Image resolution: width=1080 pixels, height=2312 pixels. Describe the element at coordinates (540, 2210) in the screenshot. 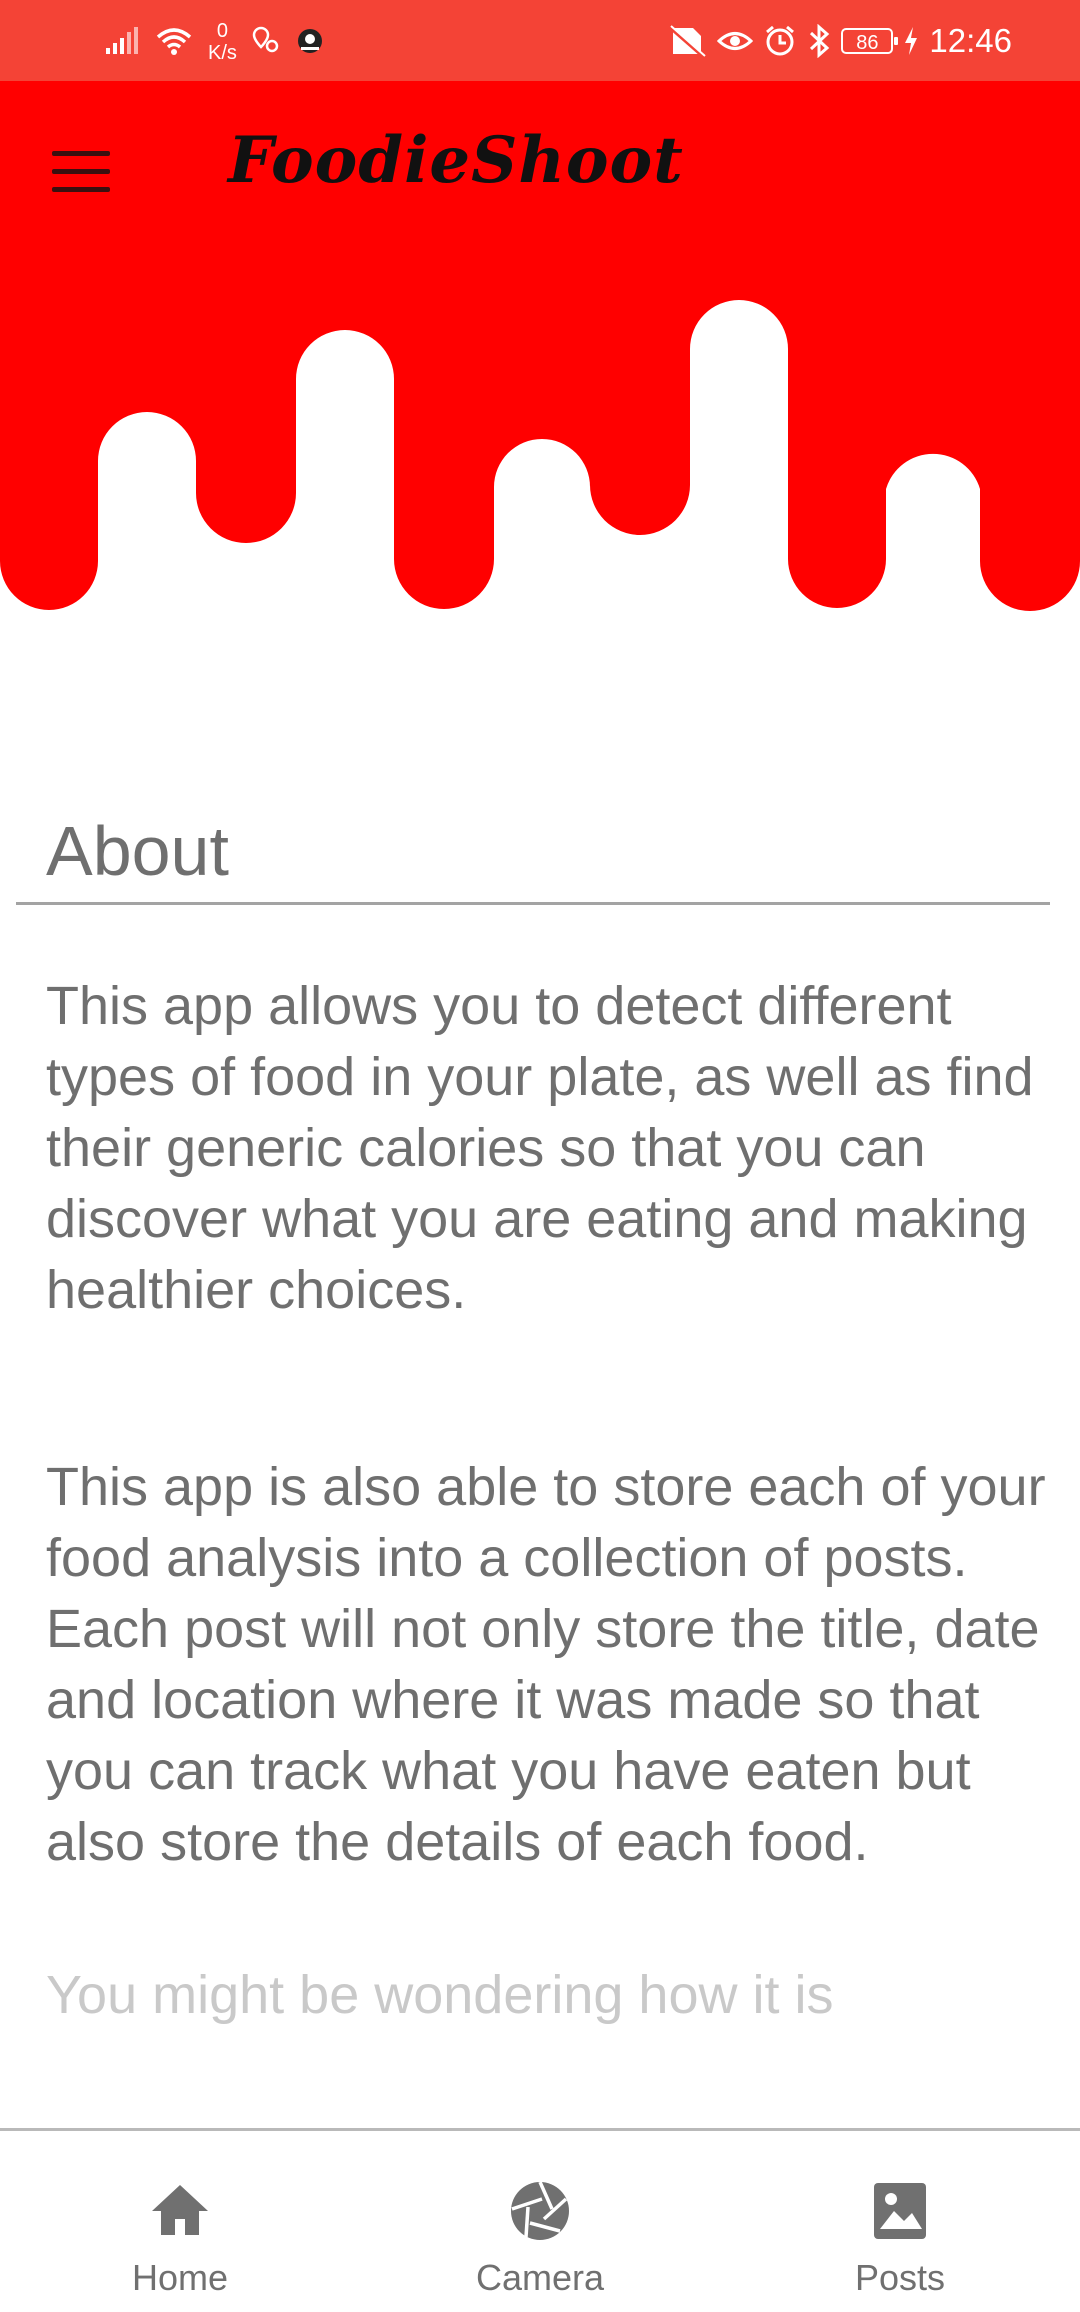

I see `camera-aperture-icon` at that location.